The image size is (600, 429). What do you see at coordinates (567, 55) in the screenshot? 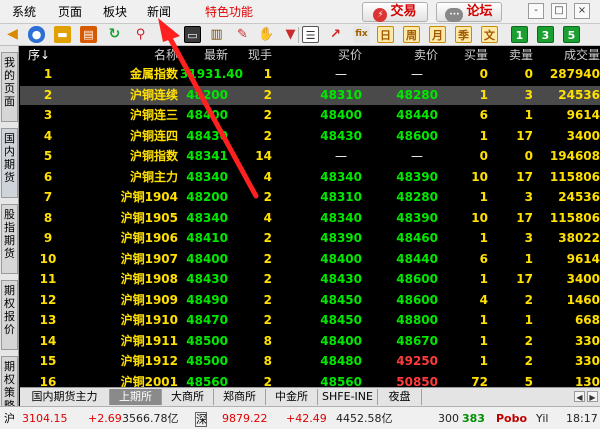
I see `column-header-volume: 成交量` at bounding box center [567, 55].